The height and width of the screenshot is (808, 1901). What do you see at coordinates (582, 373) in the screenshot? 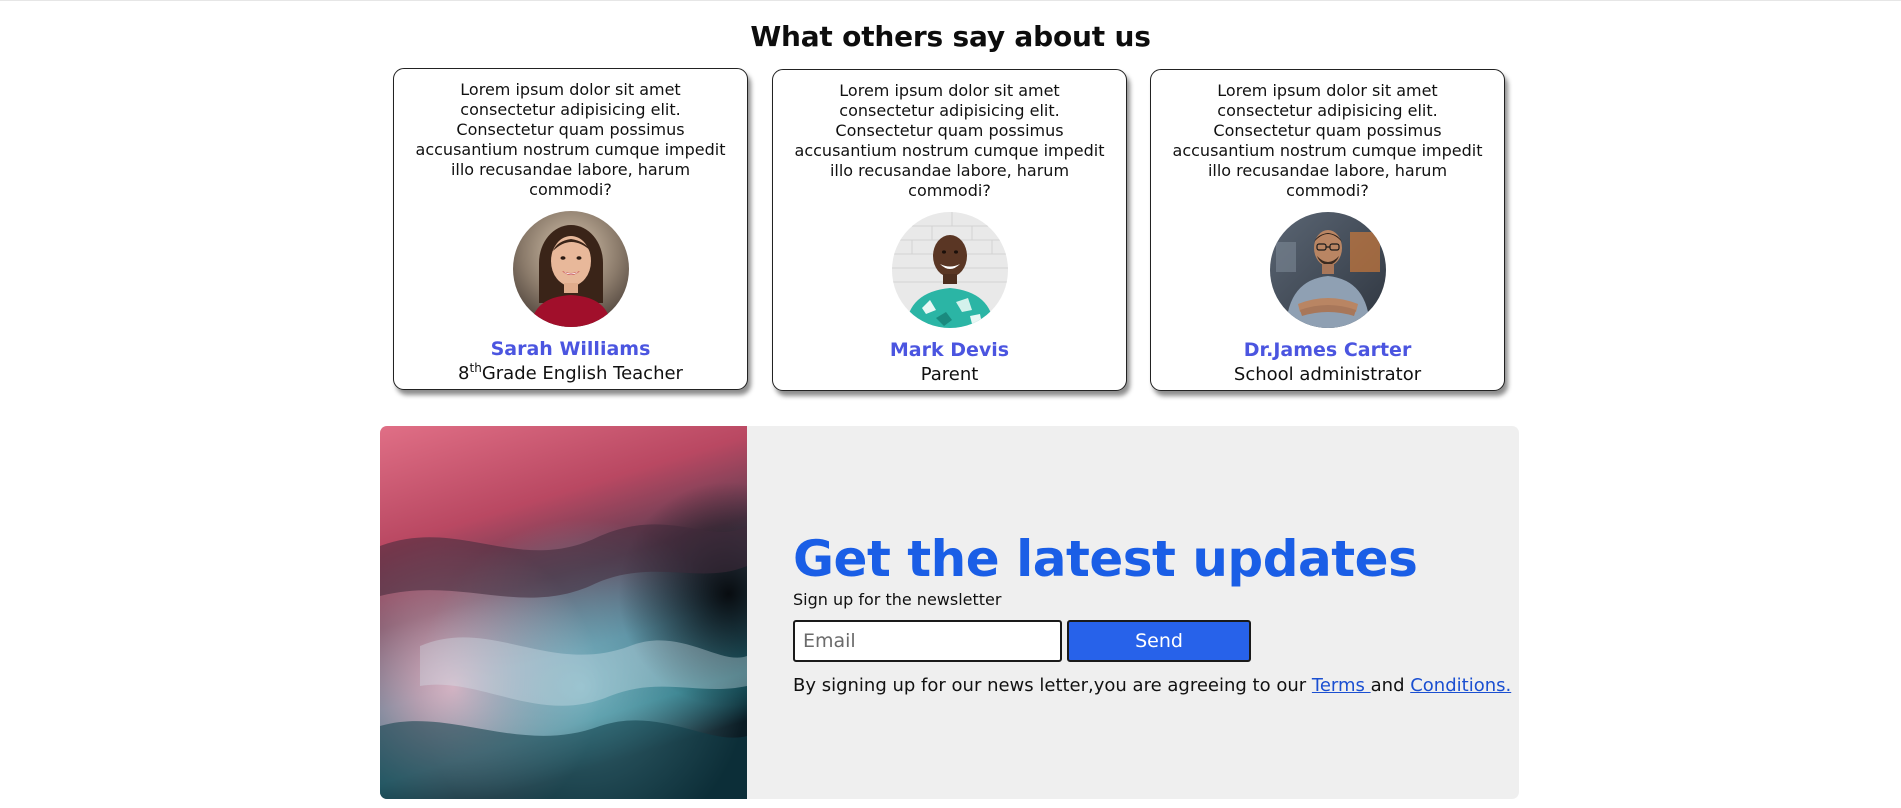
I see `role-suffix: Grade English Teacher` at bounding box center [582, 373].